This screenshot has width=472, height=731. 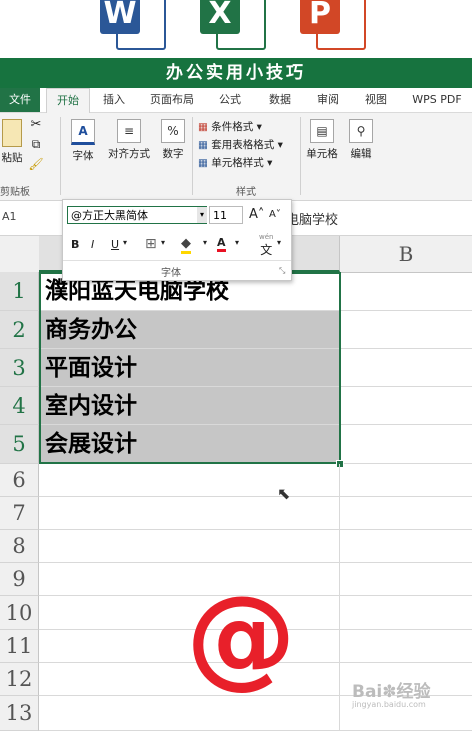 What do you see at coordinates (114, 100) in the screenshot?
I see `tab-insert: 插入` at bounding box center [114, 100].